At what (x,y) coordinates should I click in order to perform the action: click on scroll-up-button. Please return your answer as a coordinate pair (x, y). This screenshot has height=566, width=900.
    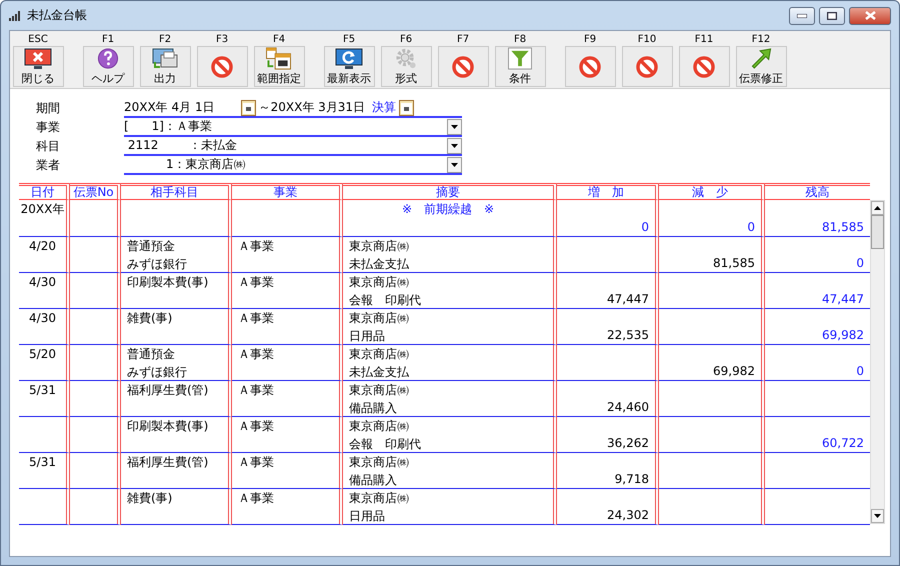
    Looking at the image, I should click on (877, 208).